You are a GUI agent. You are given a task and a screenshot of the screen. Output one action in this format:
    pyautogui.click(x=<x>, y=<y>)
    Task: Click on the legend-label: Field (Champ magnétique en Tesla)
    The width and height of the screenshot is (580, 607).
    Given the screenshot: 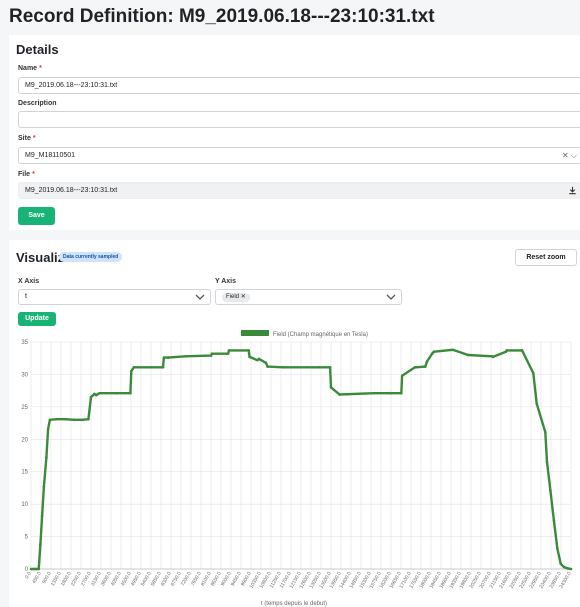 What is the action you would take?
    pyautogui.click(x=320, y=335)
    